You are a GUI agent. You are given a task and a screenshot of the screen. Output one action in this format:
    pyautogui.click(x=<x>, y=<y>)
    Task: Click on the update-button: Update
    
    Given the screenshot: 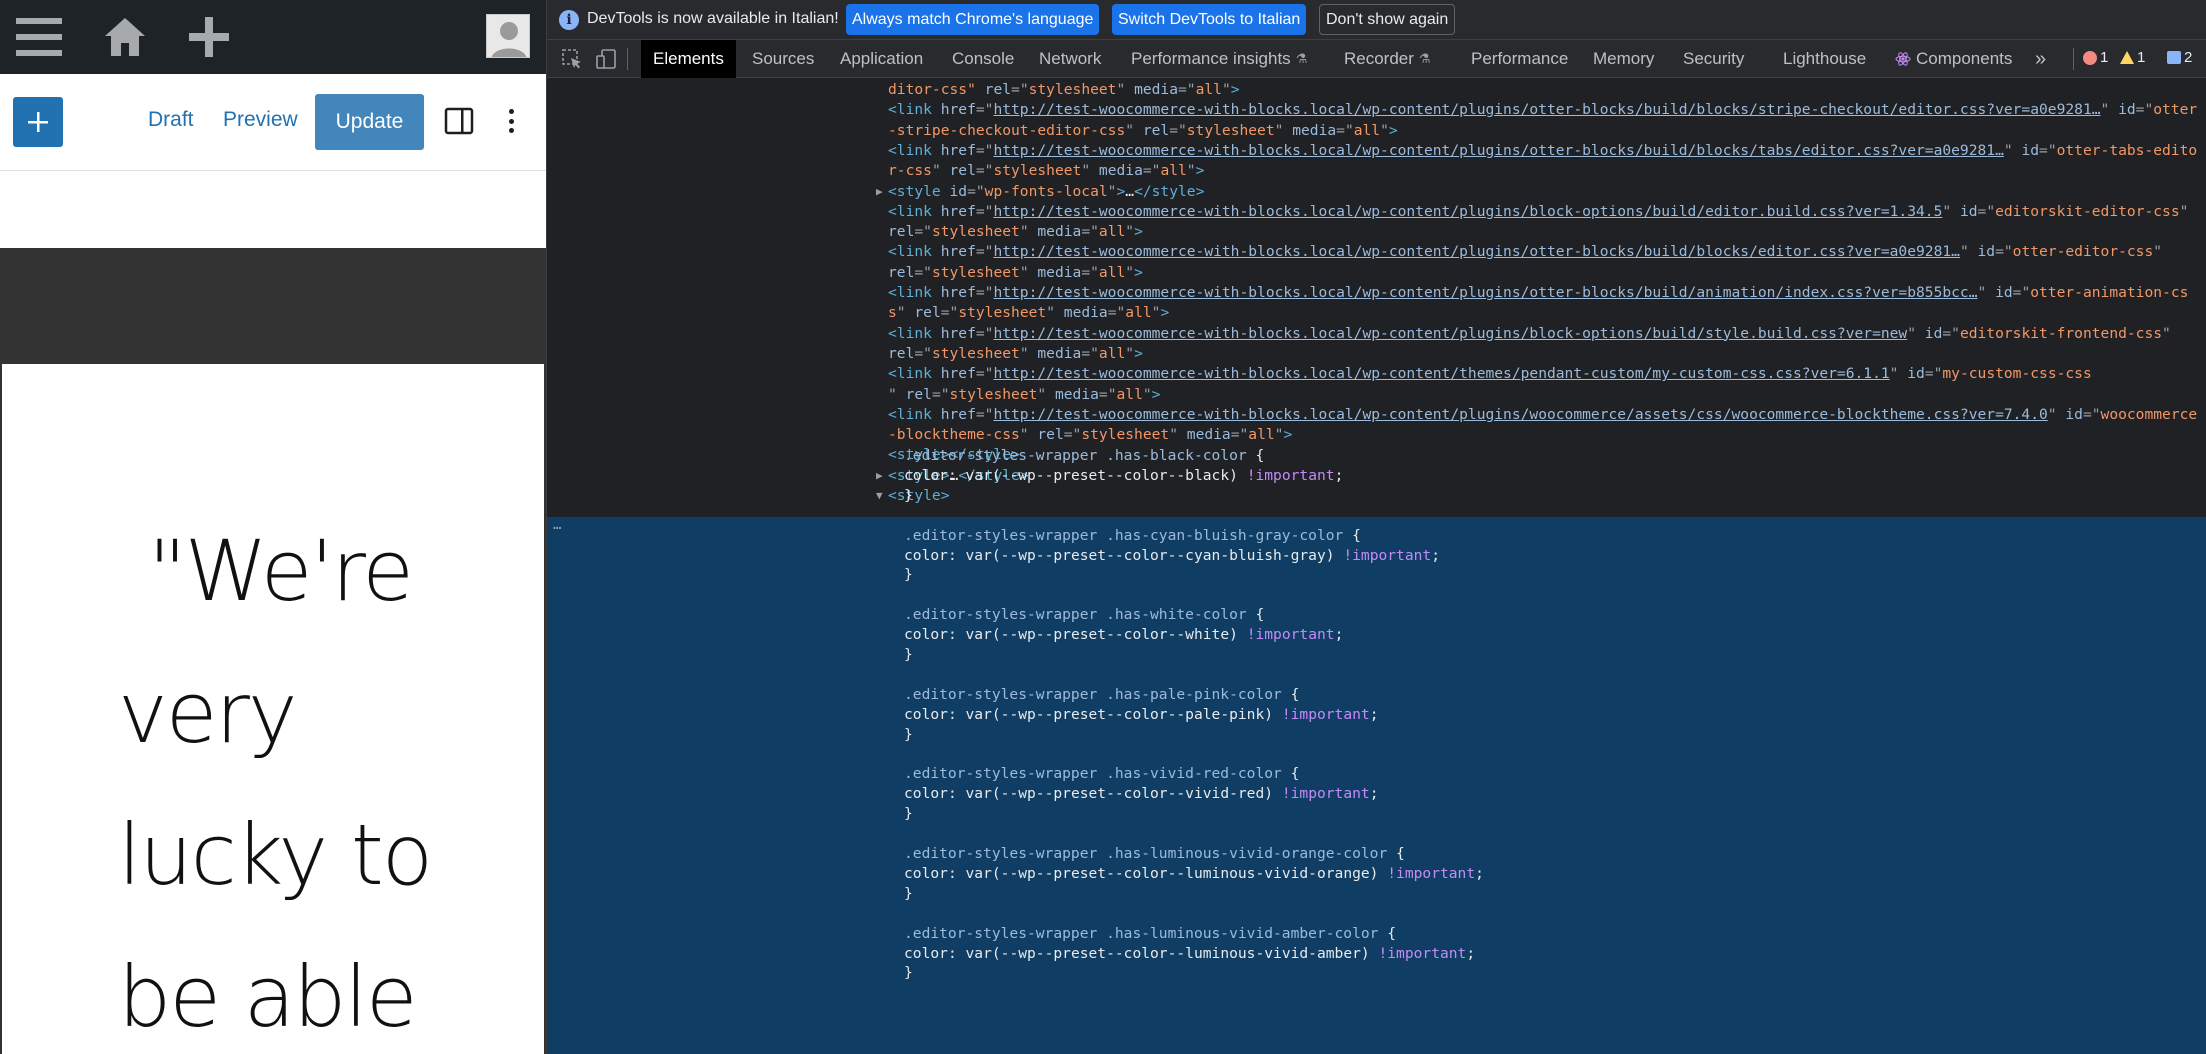 What is the action you would take?
    pyautogui.click(x=369, y=122)
    